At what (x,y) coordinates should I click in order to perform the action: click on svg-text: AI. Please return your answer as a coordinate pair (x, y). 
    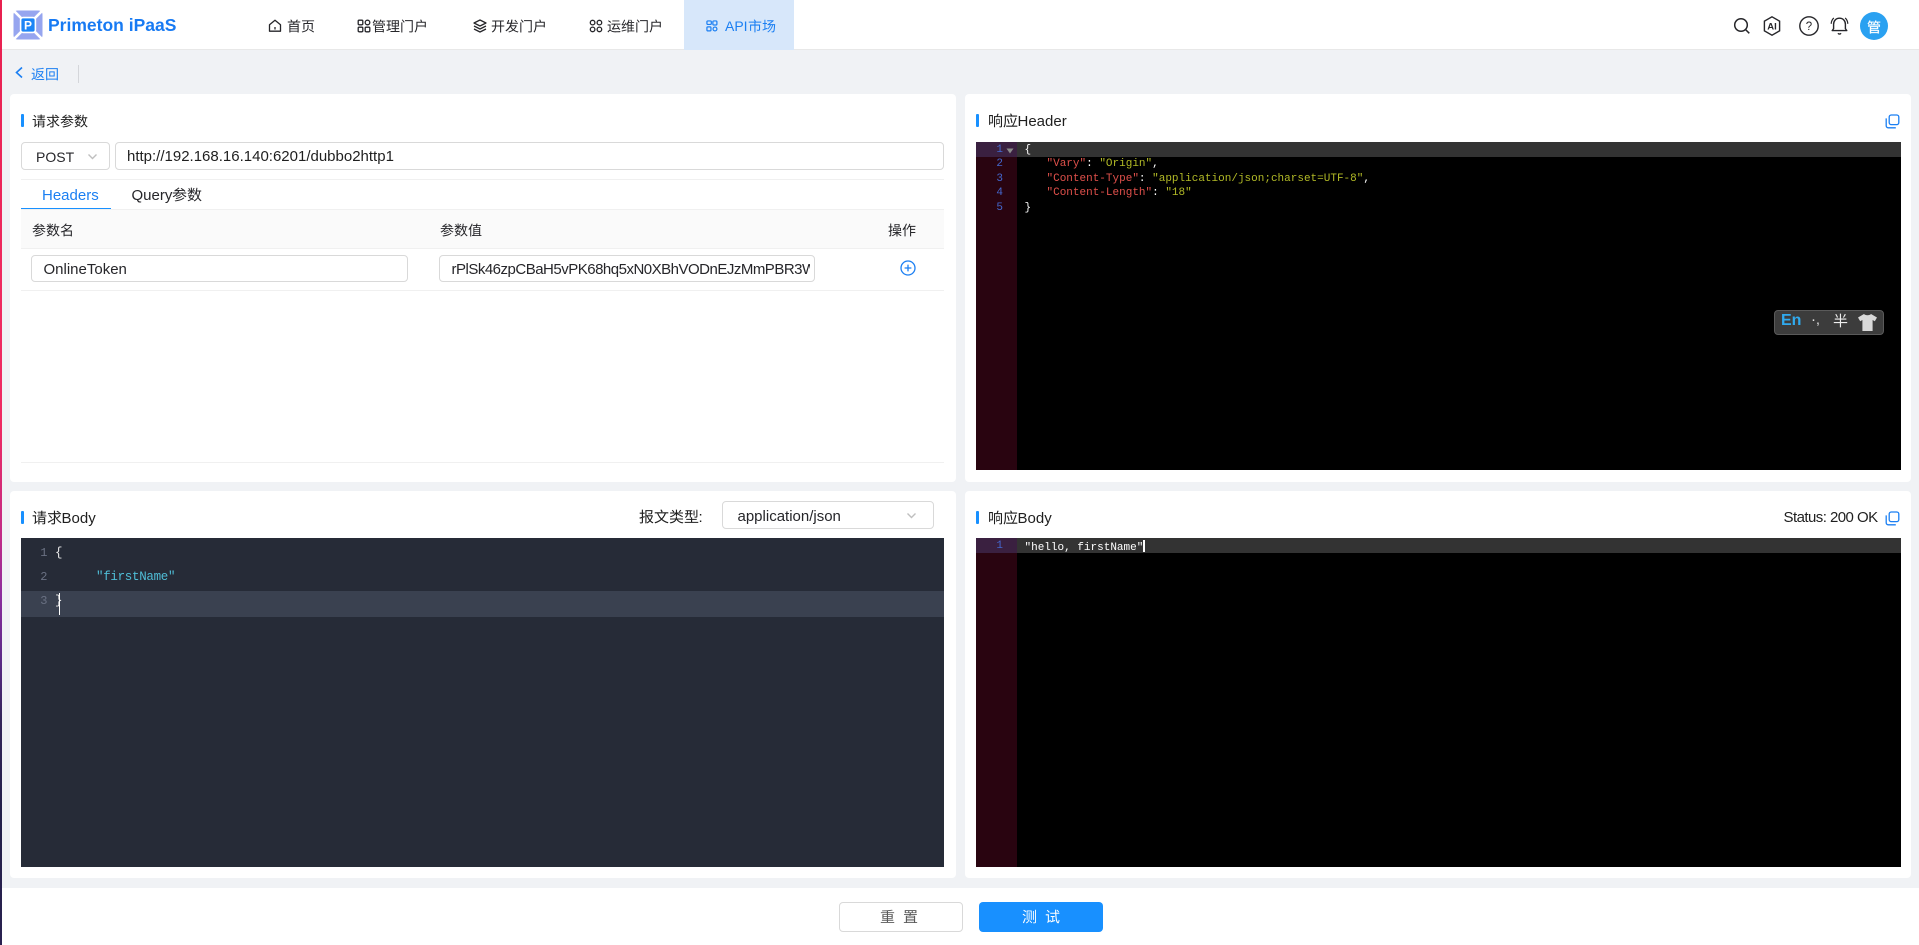
    Looking at the image, I should click on (1772, 27).